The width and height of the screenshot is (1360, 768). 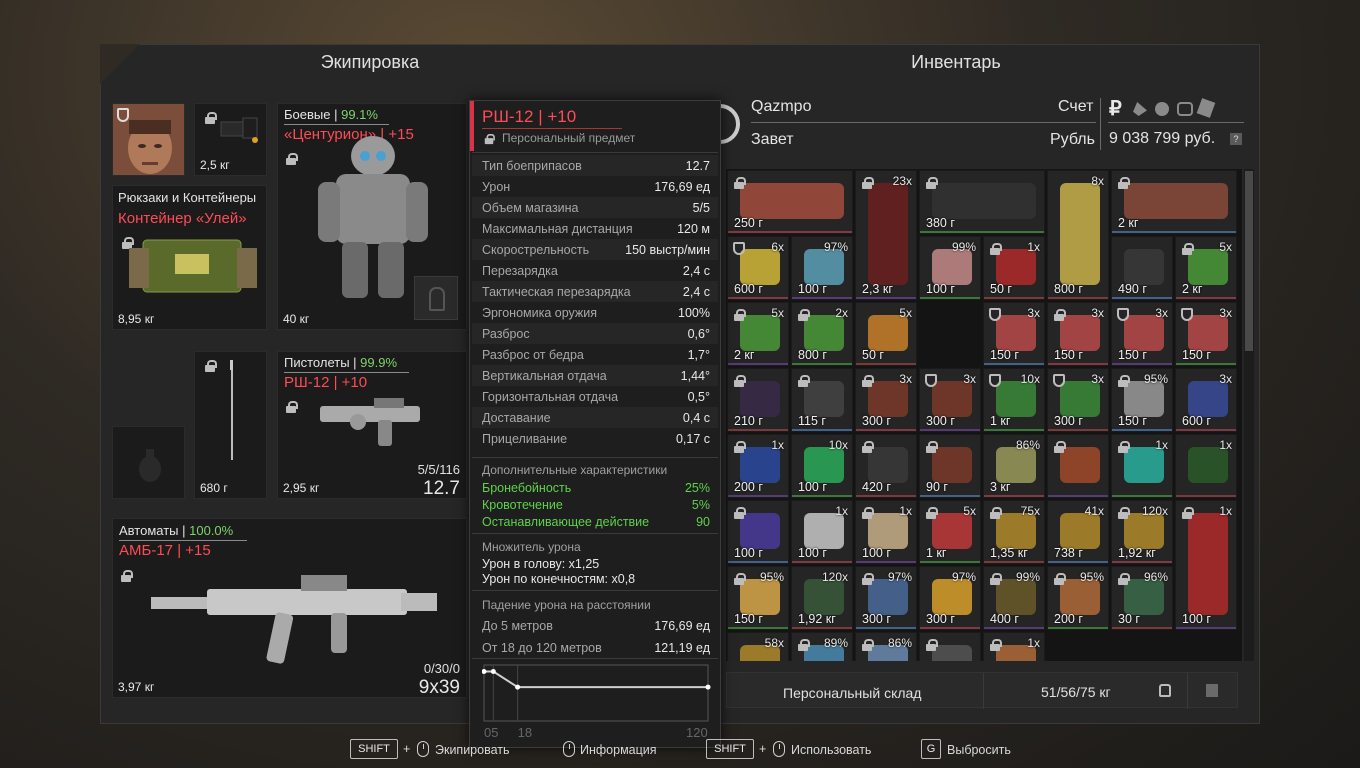 What do you see at coordinates (822, 268) in the screenshot?
I see `inventory-item: 97% 100 г` at bounding box center [822, 268].